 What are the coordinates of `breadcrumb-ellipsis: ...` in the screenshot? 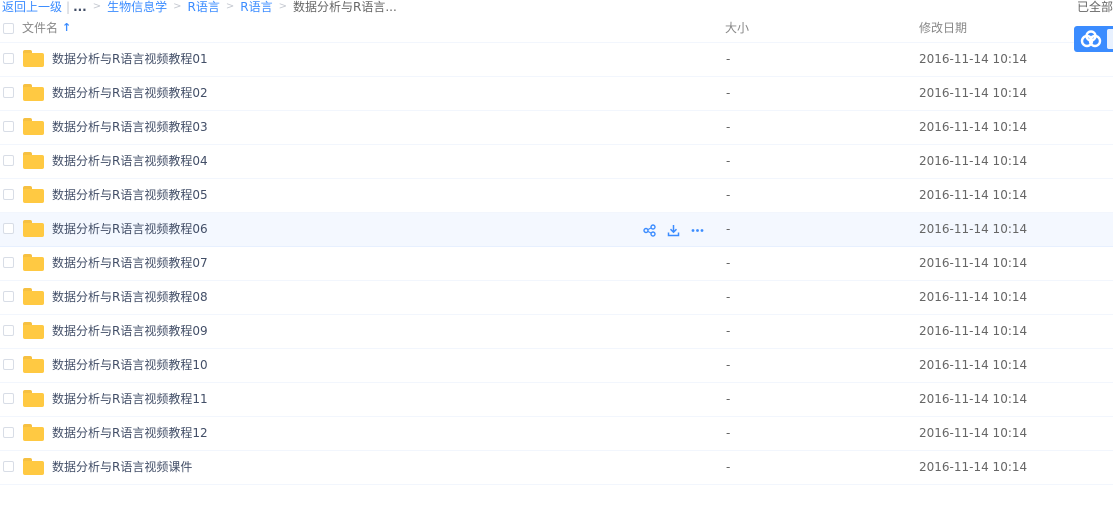 It's located at (80, 7).